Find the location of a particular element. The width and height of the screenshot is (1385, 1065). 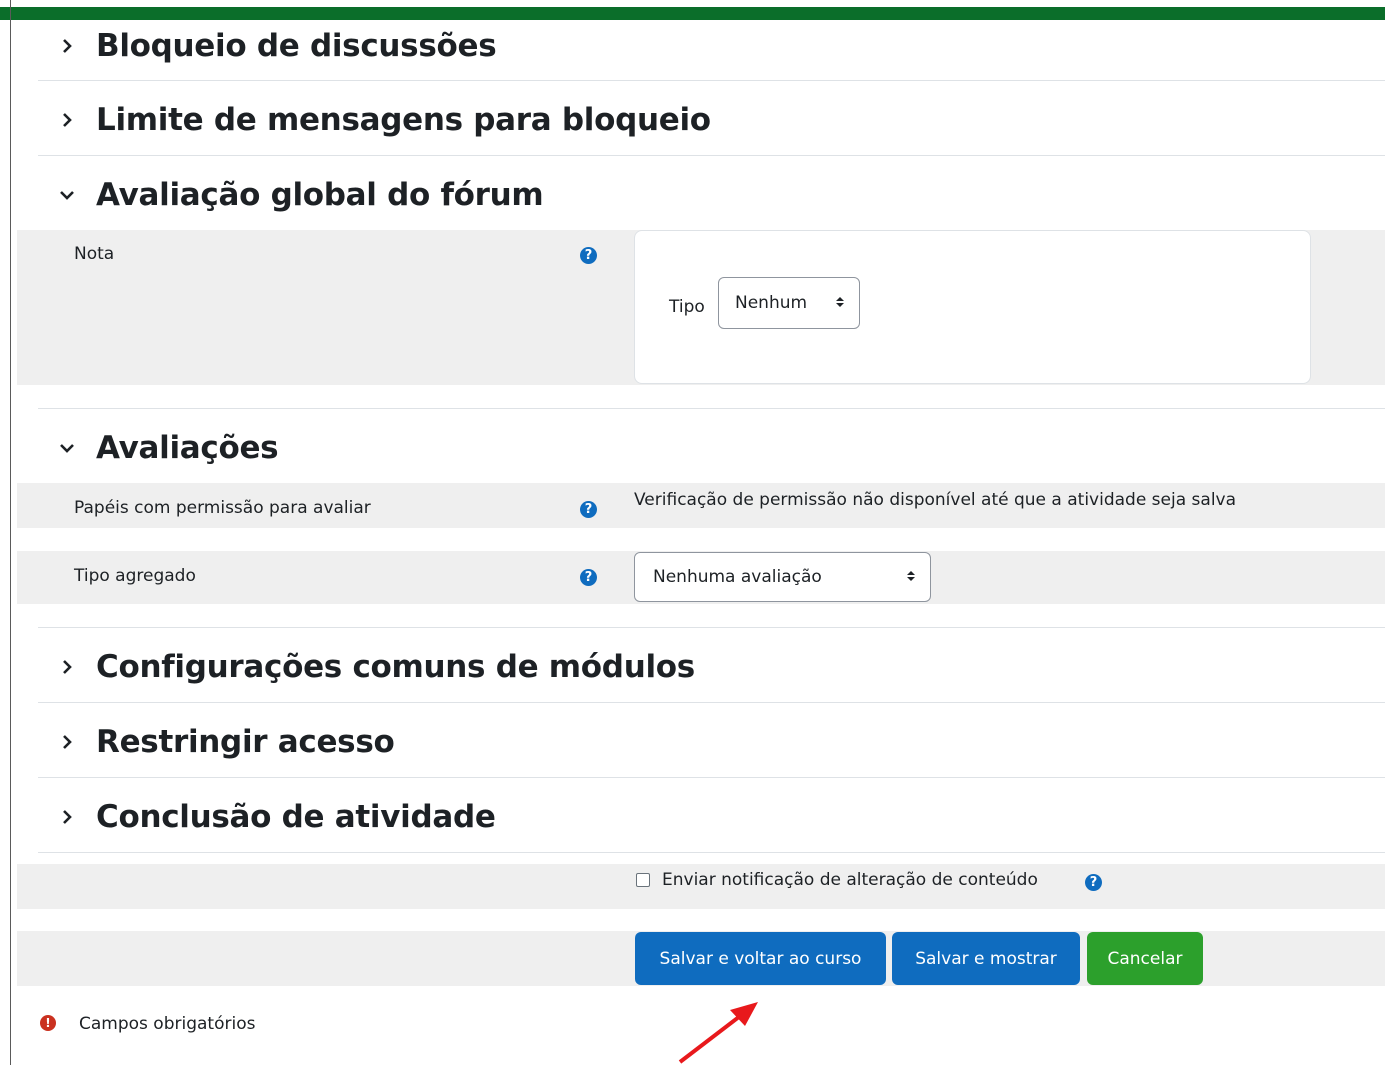

section-whole-forum-grading: Avaliação global do fórum is located at coordinates (711, 194).